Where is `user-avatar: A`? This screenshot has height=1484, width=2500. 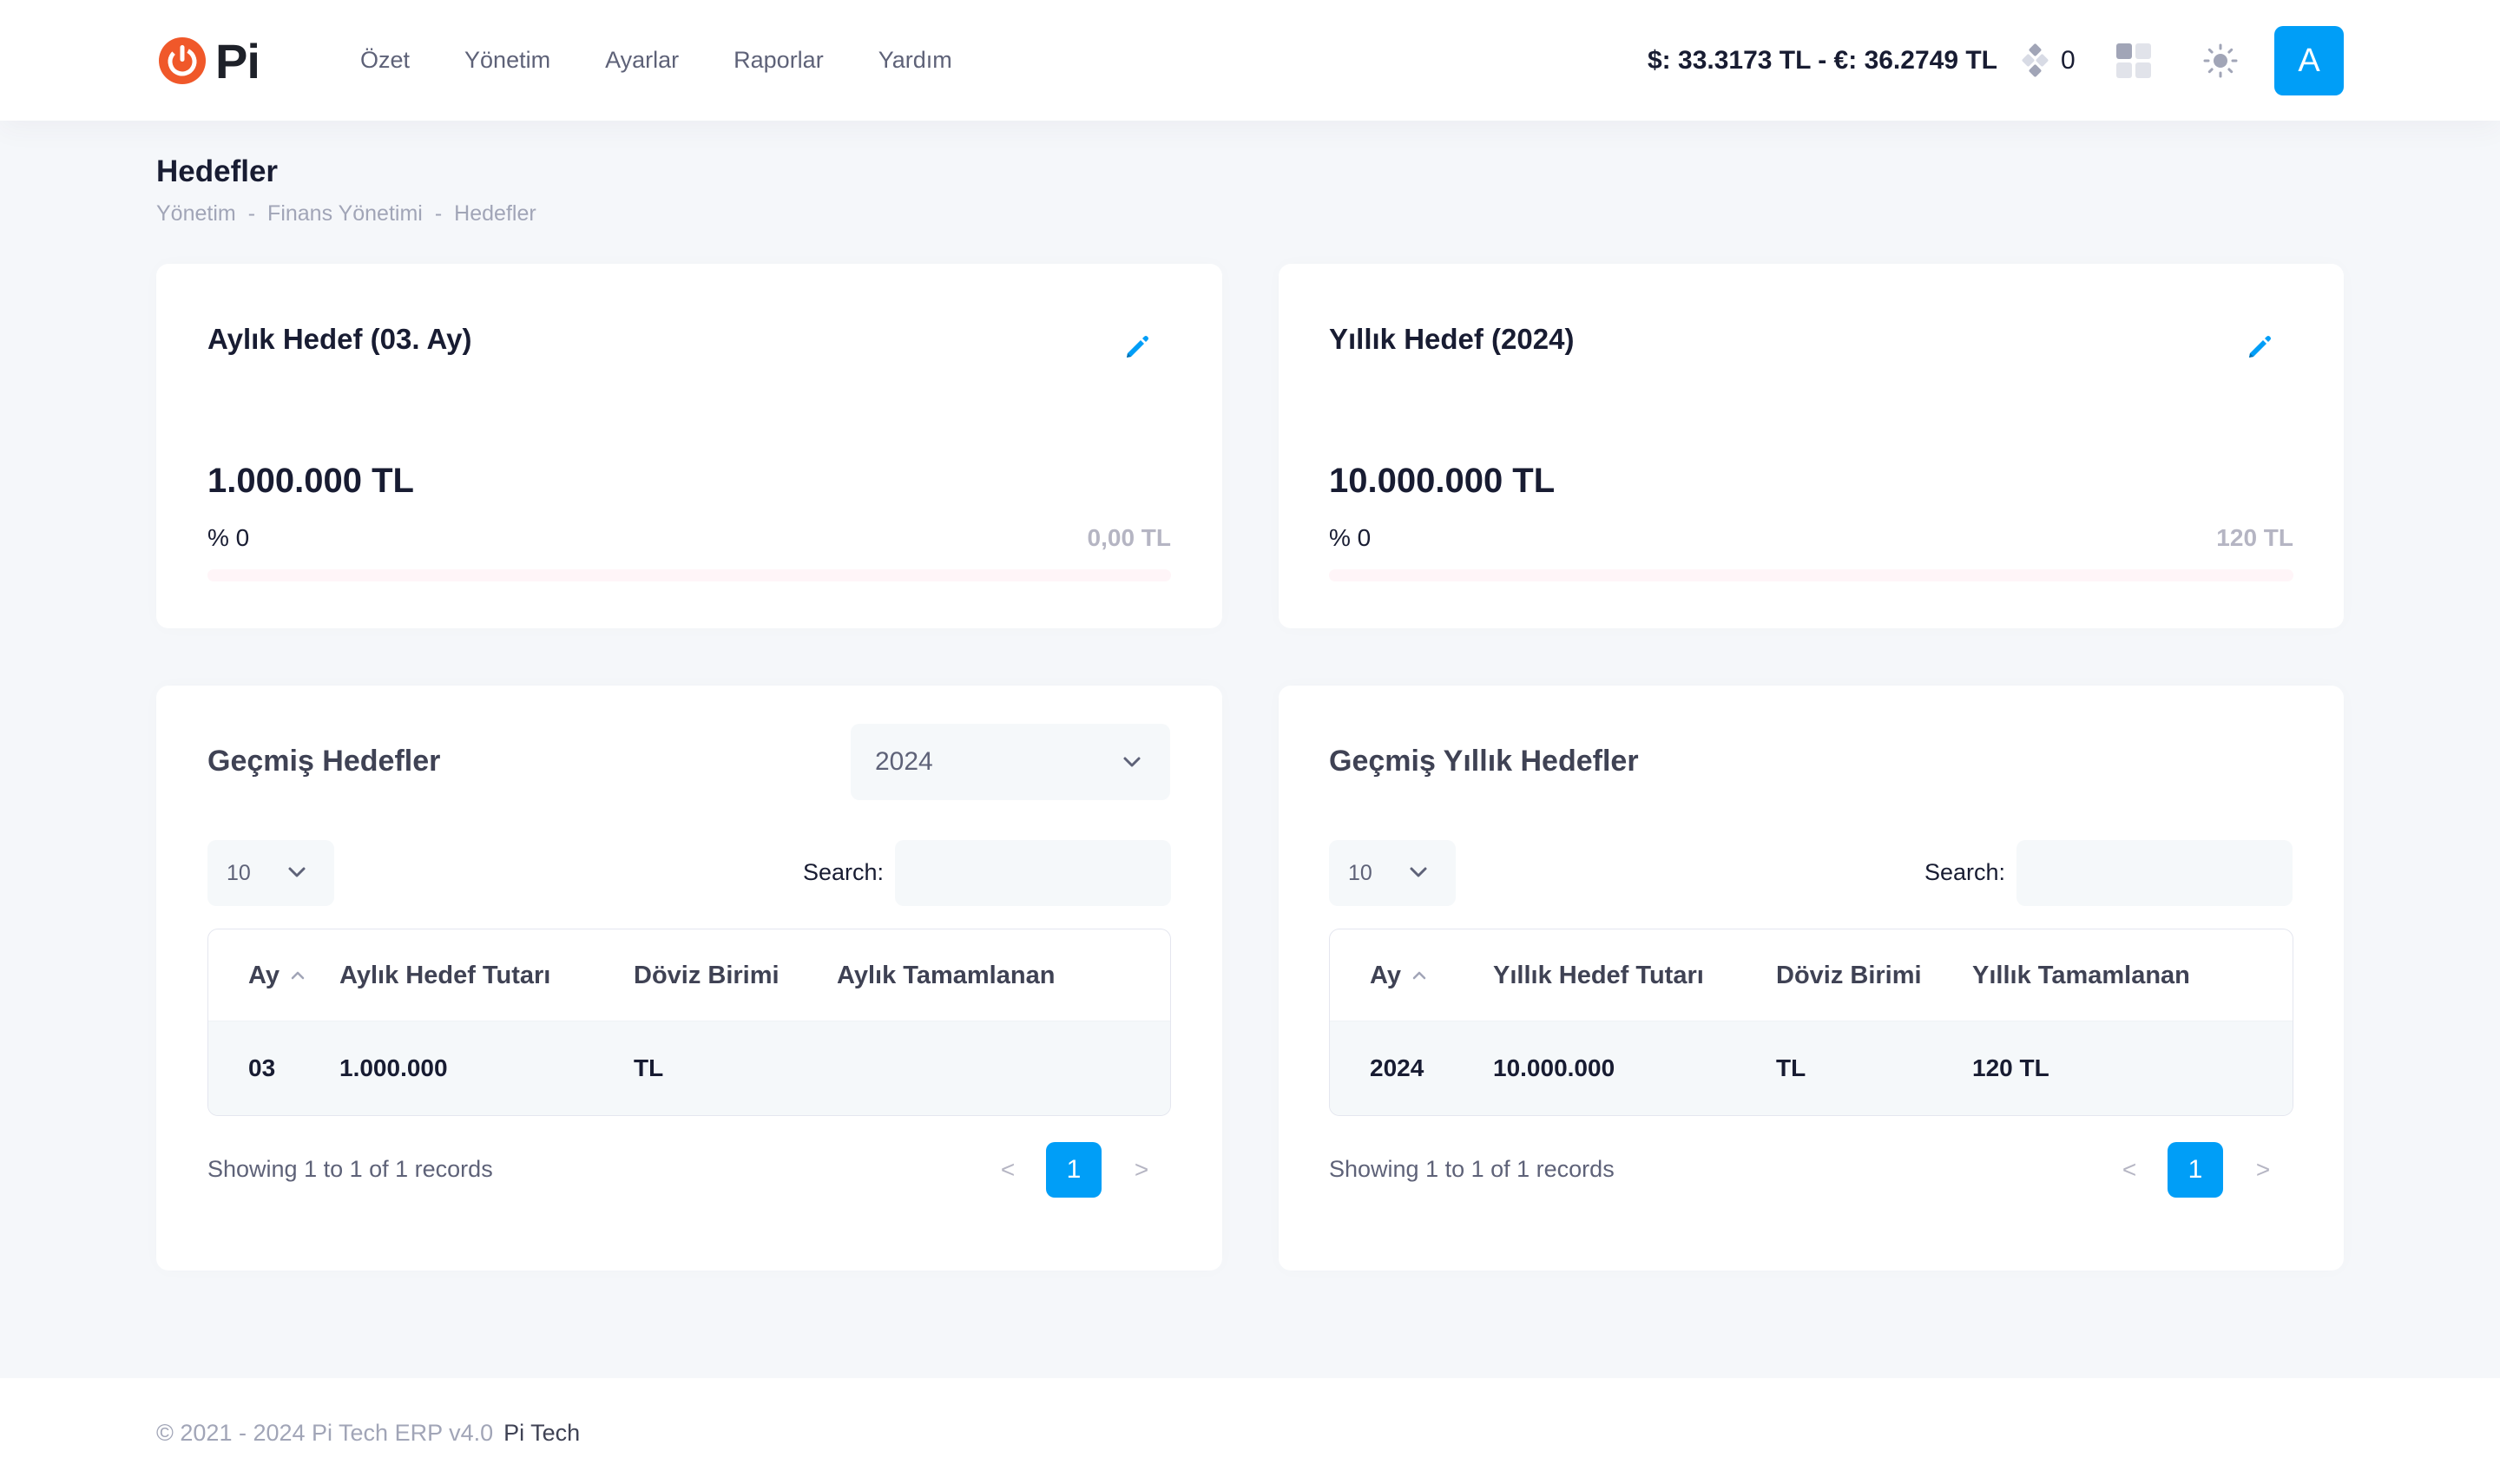
user-avatar: A is located at coordinates (2309, 61).